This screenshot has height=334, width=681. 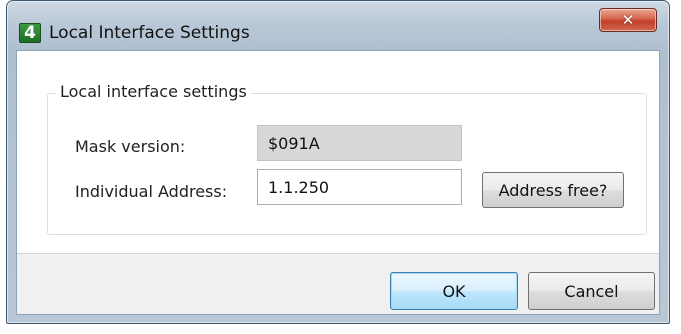 What do you see at coordinates (454, 291) in the screenshot?
I see `ok-button: OK` at bounding box center [454, 291].